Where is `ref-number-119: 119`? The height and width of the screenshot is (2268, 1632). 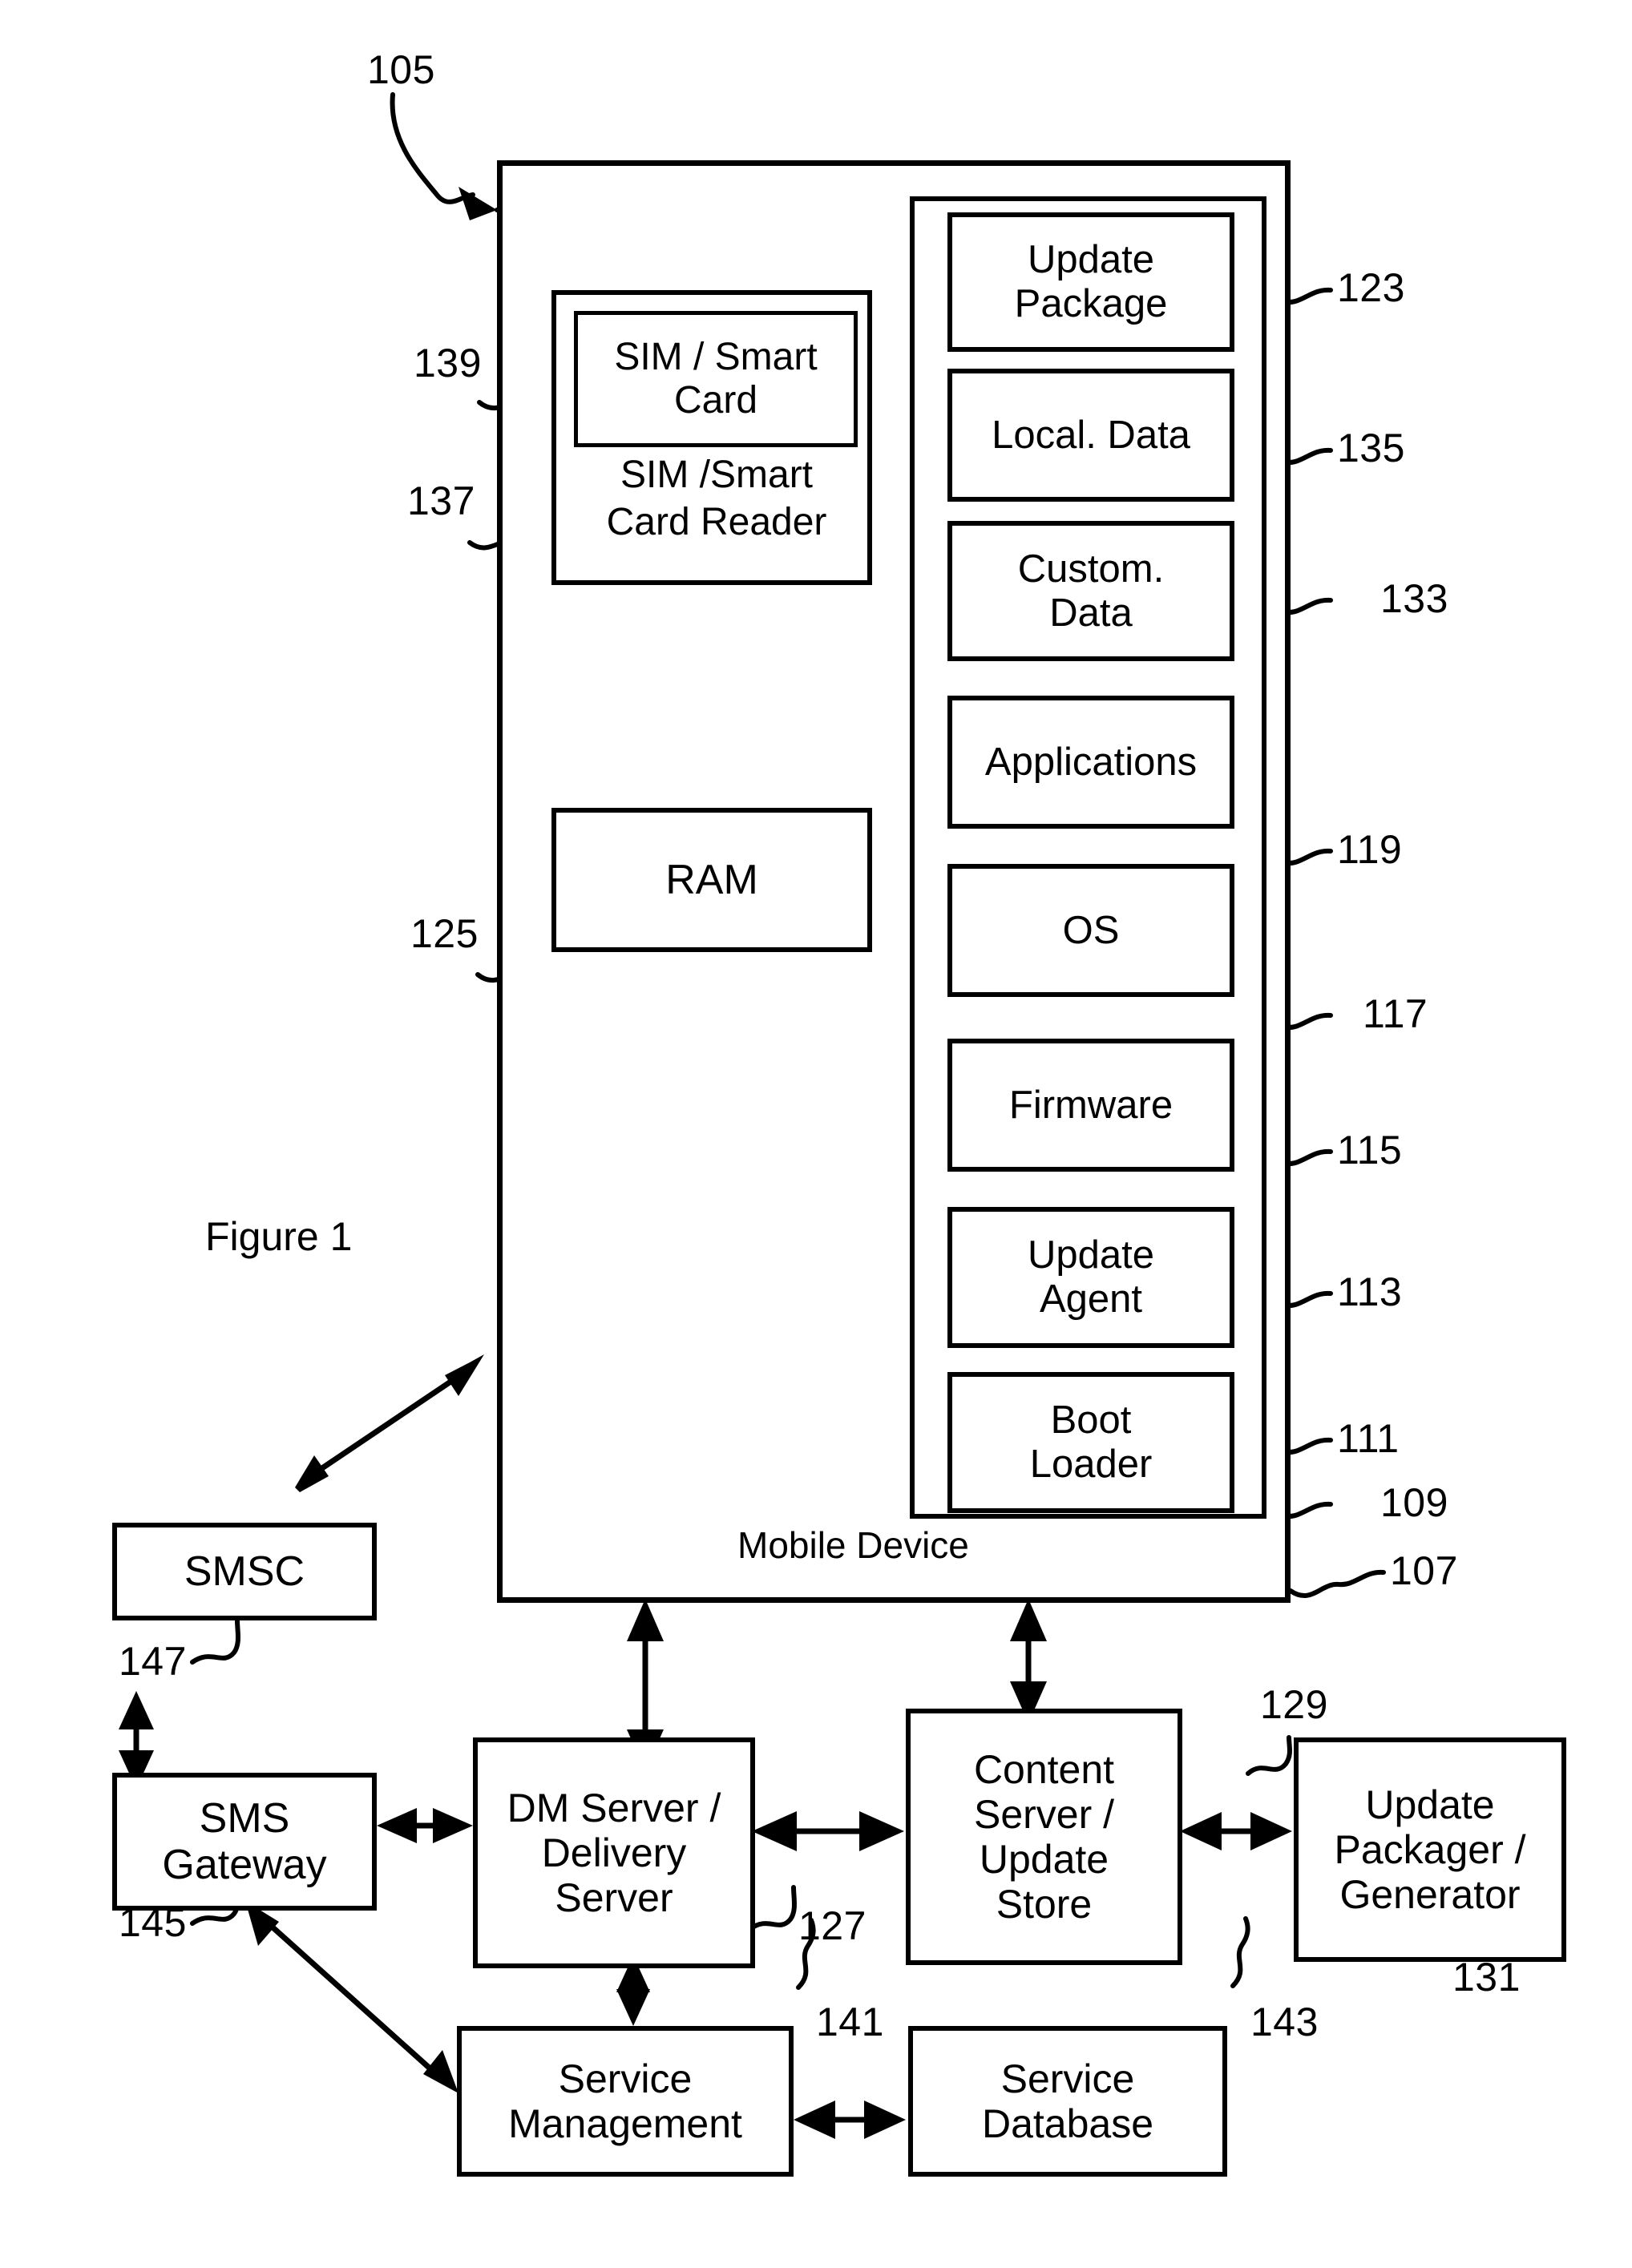
ref-number-119: 119 is located at coordinates (1370, 849).